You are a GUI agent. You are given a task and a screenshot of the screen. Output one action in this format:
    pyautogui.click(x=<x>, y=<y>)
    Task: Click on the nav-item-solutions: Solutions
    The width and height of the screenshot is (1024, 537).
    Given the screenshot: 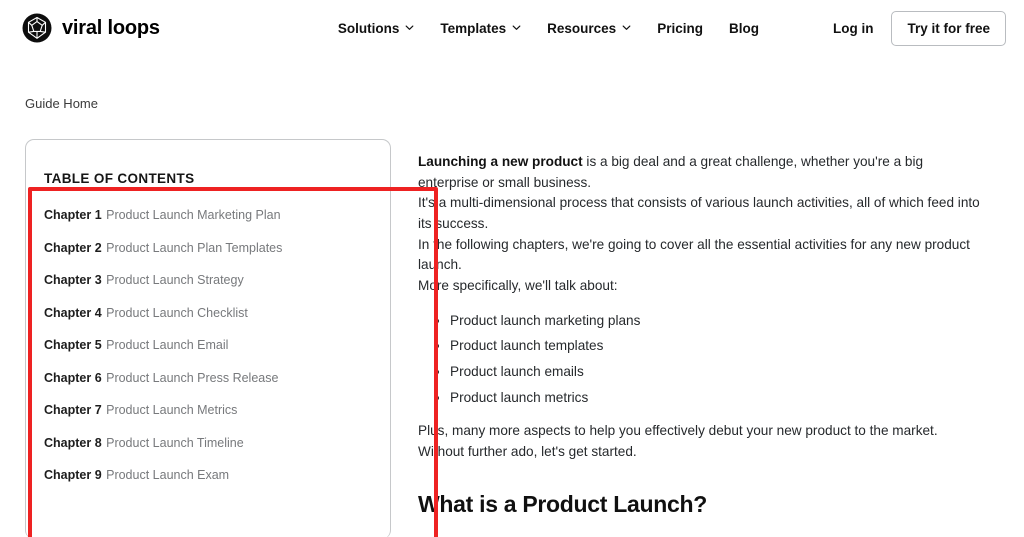 What is the action you would take?
    pyautogui.click(x=376, y=28)
    